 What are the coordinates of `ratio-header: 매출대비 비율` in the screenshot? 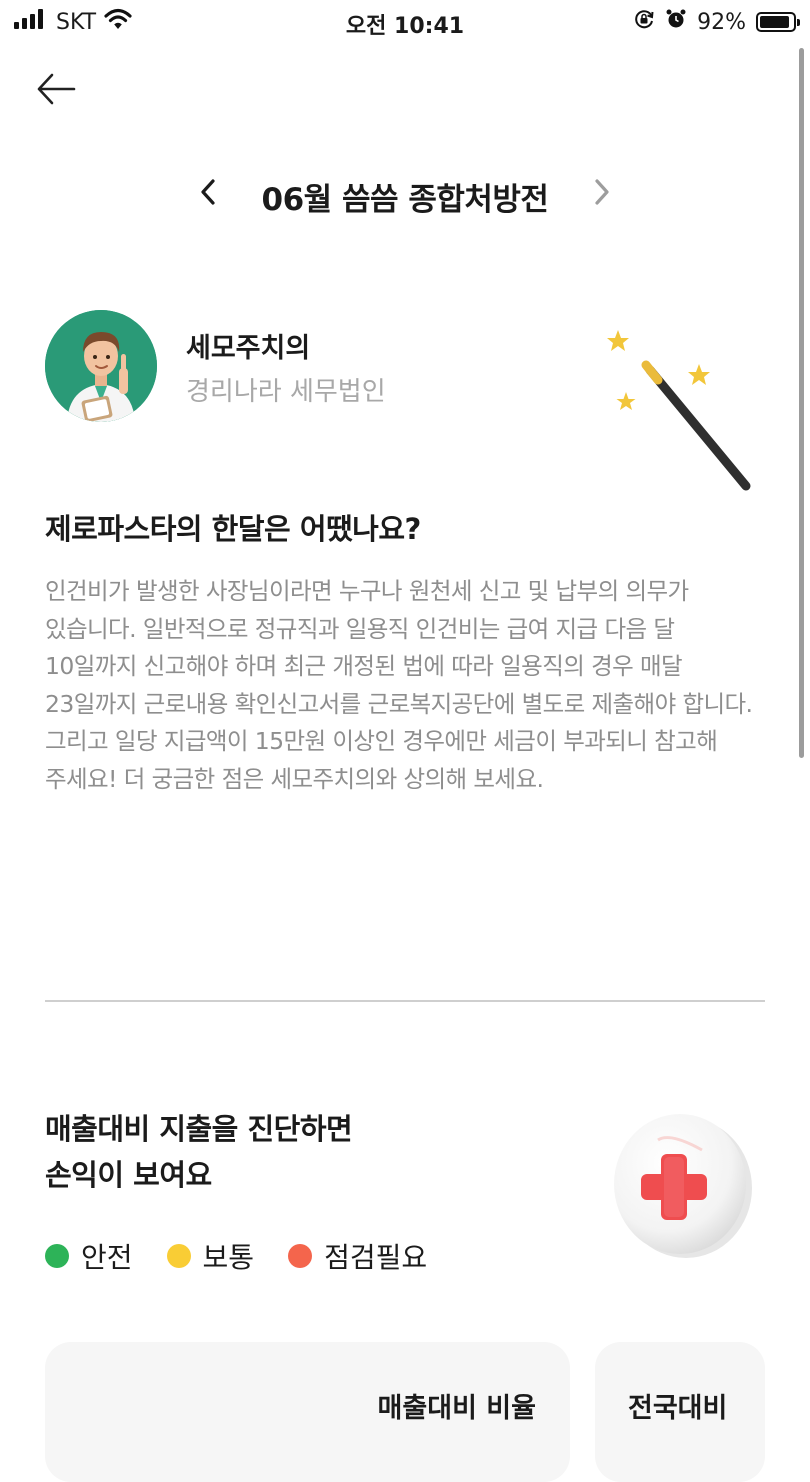 It's located at (456, 1408).